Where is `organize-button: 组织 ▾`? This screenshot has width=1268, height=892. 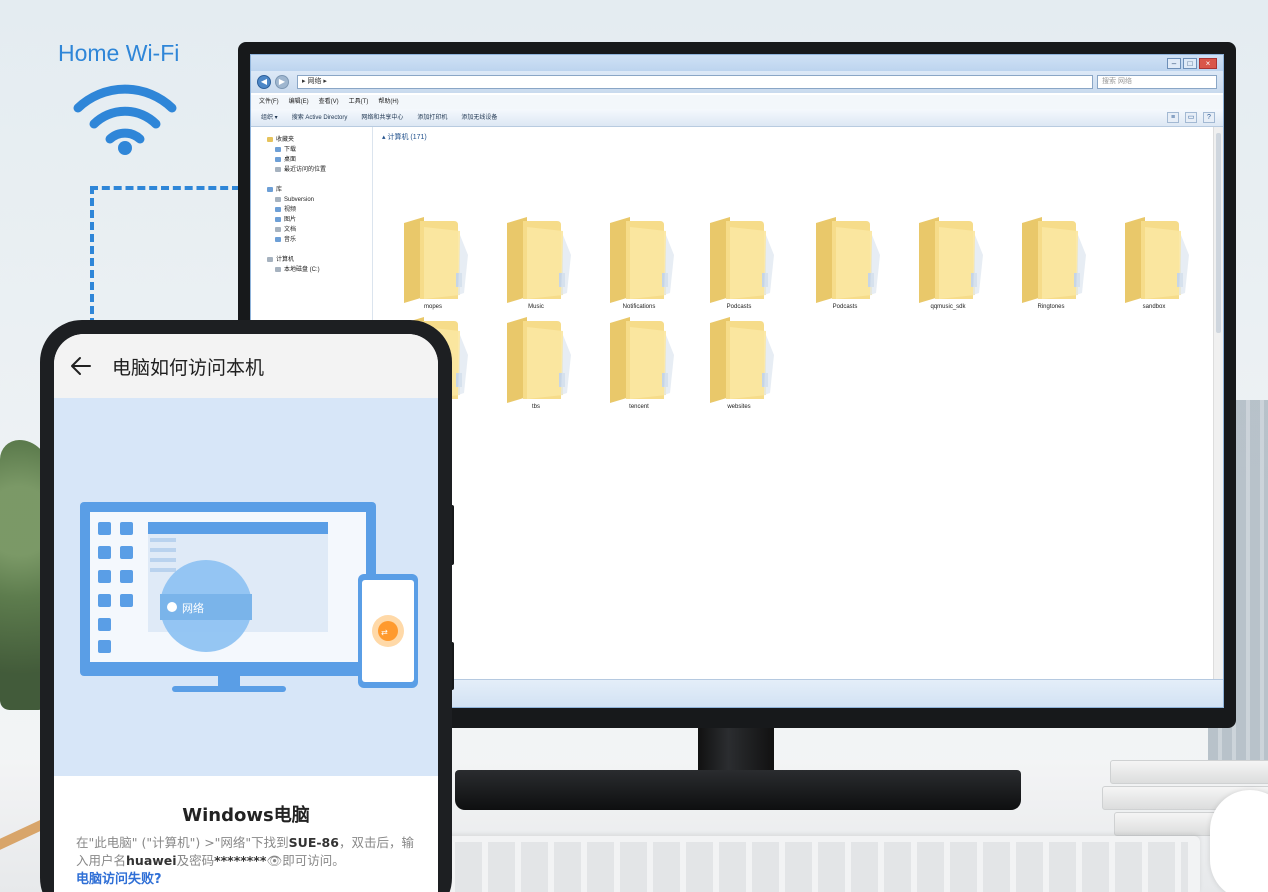 organize-button: 组织 ▾ is located at coordinates (269, 117).